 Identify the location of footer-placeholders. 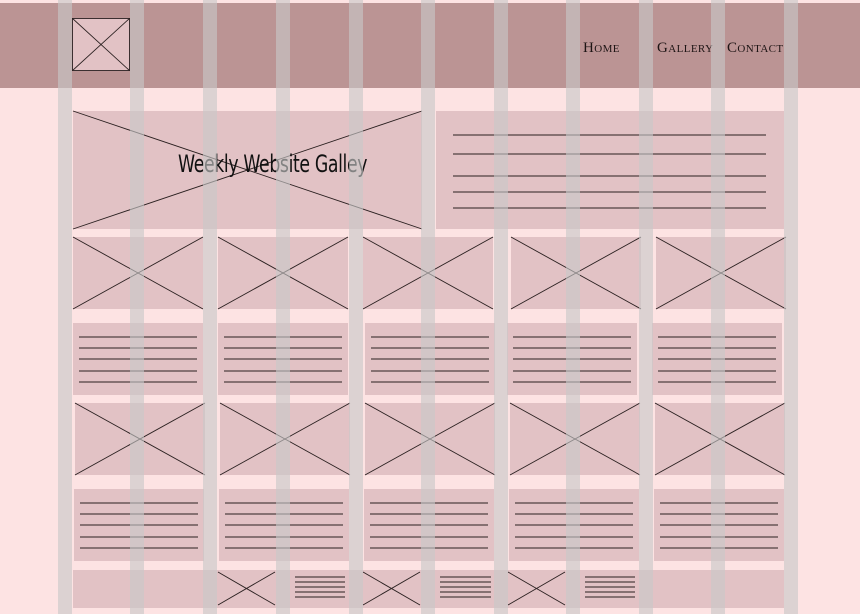
(426, 588).